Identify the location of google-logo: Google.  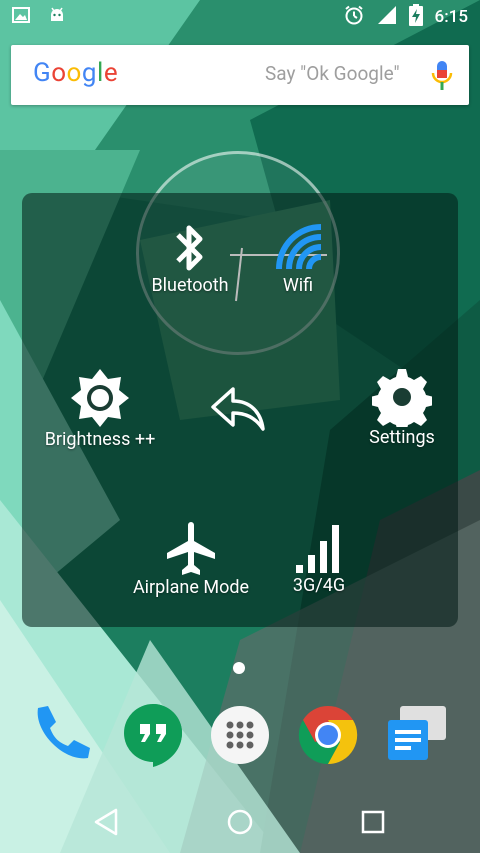
(76, 73).